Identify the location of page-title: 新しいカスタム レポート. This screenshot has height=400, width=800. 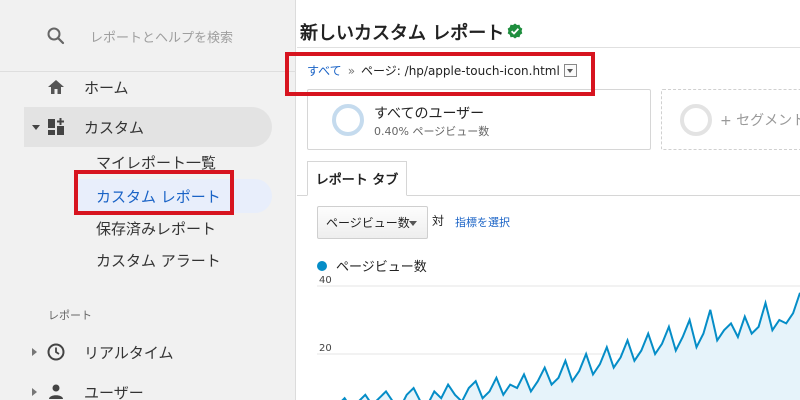
(402, 33).